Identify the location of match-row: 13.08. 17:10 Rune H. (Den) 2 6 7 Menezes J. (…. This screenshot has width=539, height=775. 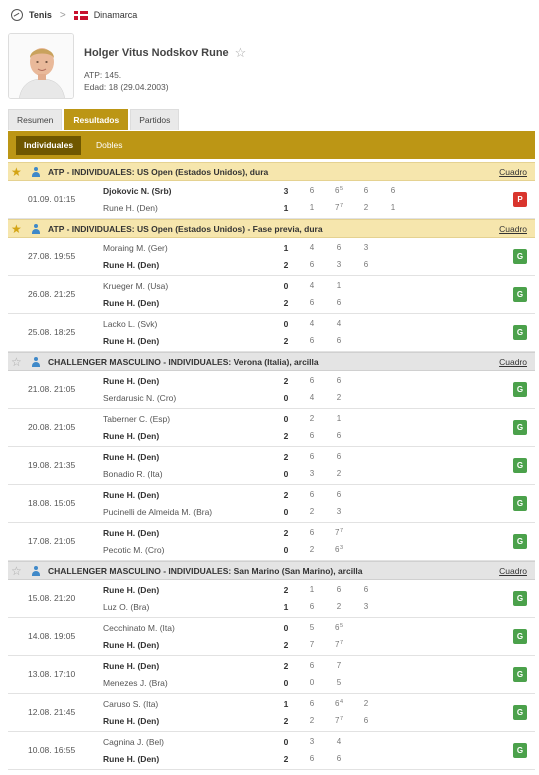
(271, 675).